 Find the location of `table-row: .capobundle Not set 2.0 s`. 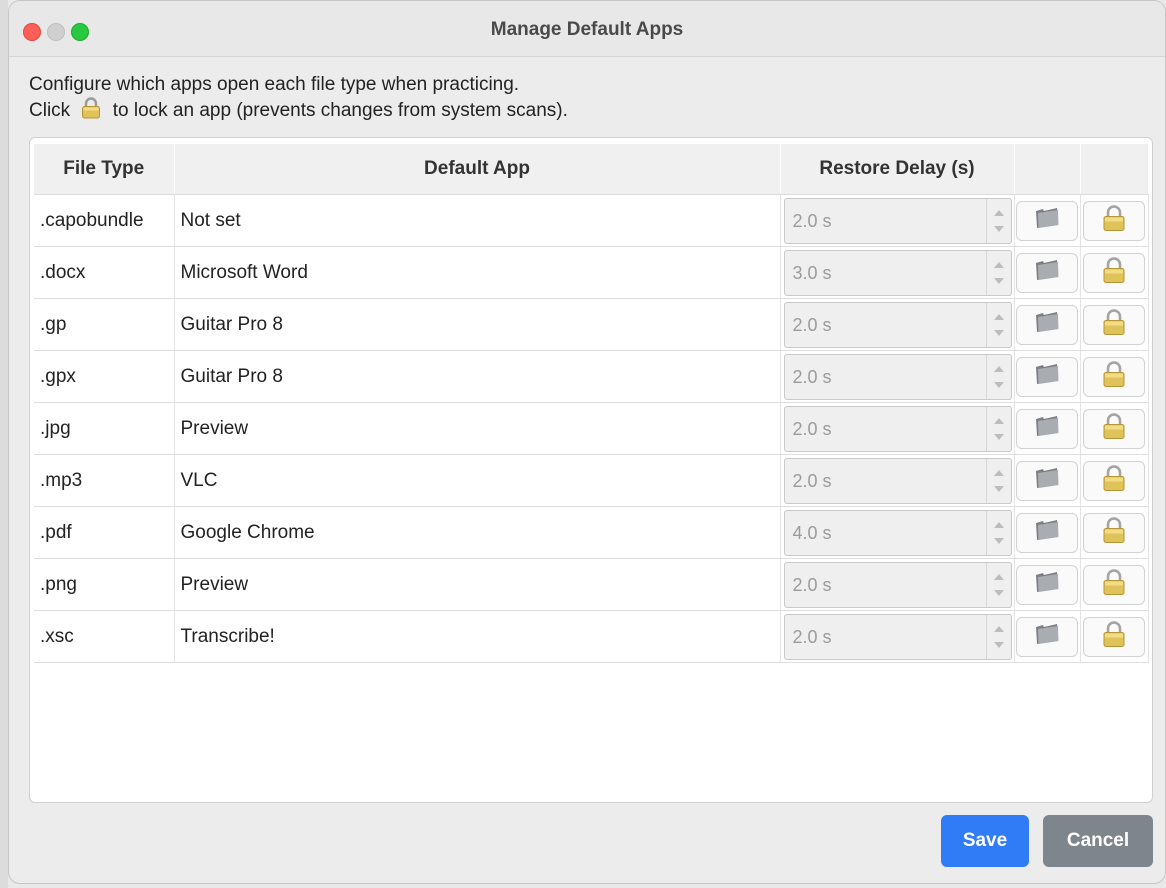

table-row: .capobundle Not set 2.0 s is located at coordinates (591, 220).